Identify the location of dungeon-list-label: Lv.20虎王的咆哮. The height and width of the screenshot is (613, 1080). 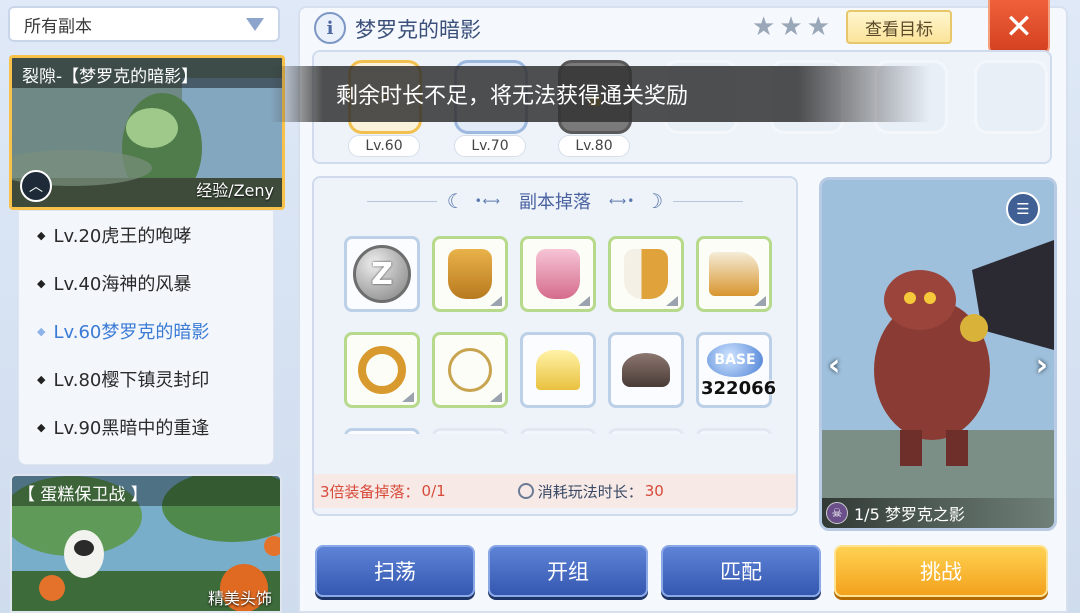
(122, 236).